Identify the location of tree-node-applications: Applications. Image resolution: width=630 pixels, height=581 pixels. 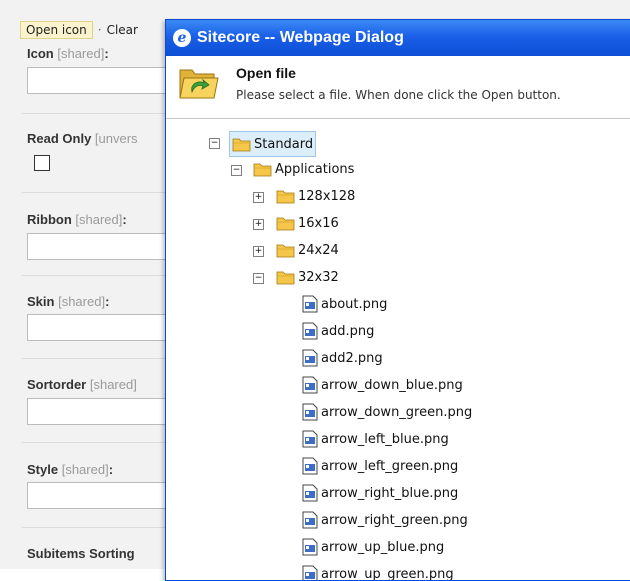
(303, 169).